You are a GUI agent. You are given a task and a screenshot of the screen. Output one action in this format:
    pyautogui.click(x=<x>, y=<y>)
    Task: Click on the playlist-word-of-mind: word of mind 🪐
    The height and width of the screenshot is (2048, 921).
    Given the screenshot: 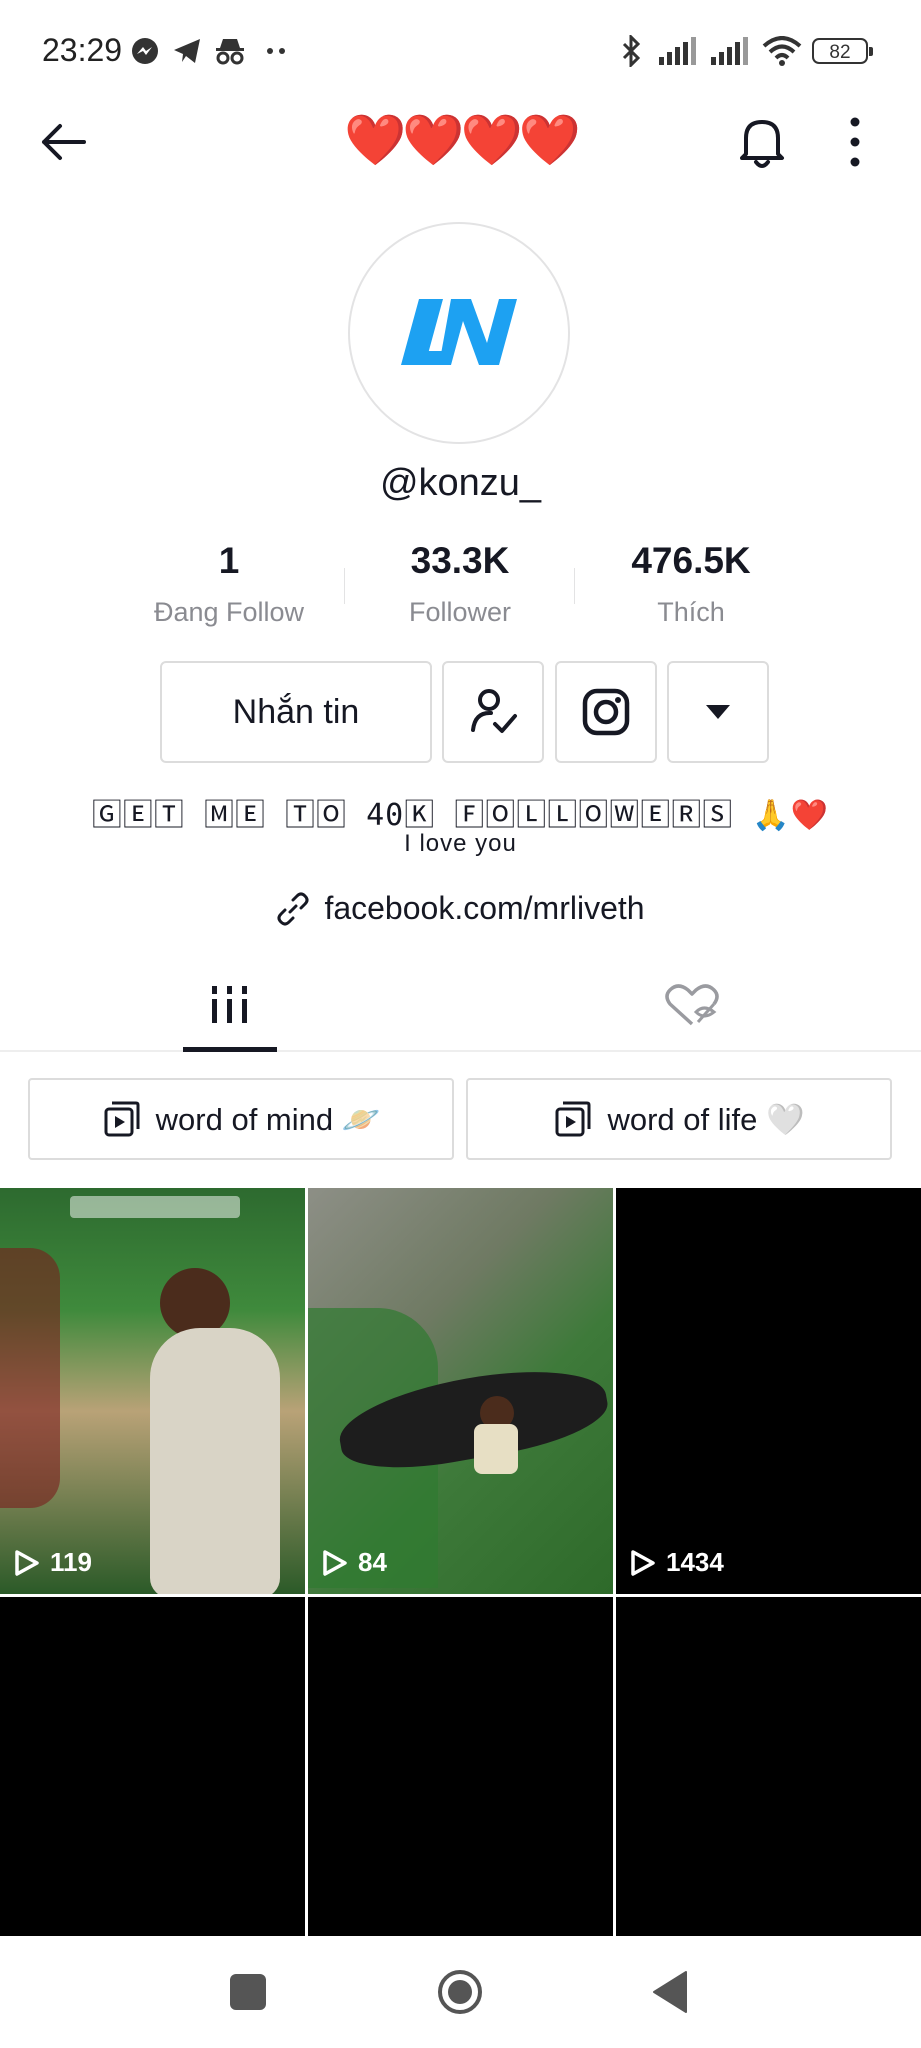 What is the action you would take?
    pyautogui.click(x=241, y=1119)
    